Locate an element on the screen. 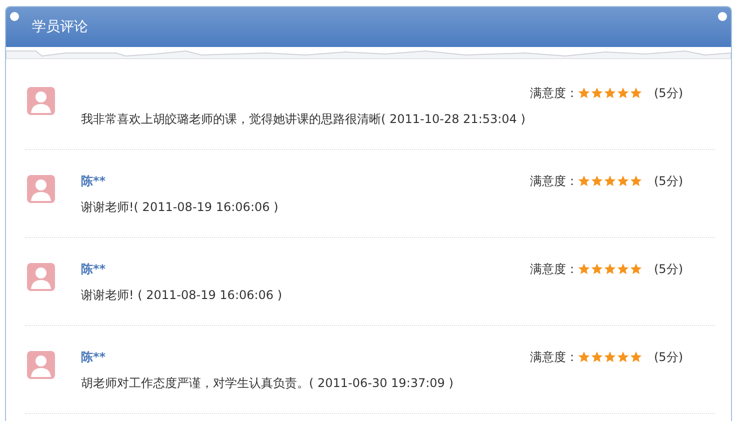 The width and height of the screenshot is (739, 421). comment-text: 我非常喜欢上胡皎璐老师的课，觉得她讲课的思路很清晰( 2011-10-28 21:53:04 ) is located at coordinates (303, 119).